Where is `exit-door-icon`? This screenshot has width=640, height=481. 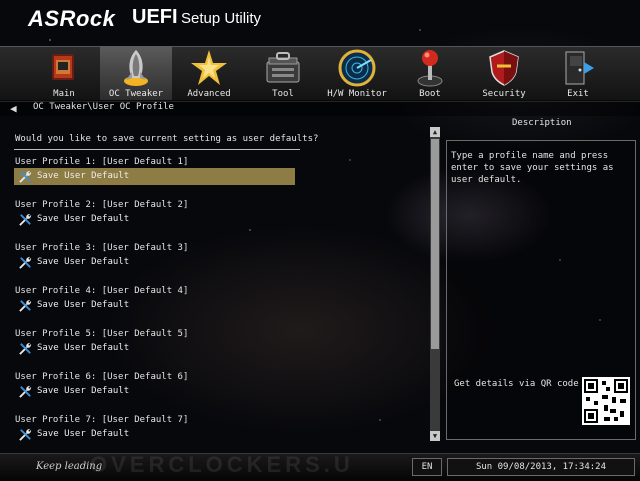
exit-door-icon is located at coordinates (579, 68).